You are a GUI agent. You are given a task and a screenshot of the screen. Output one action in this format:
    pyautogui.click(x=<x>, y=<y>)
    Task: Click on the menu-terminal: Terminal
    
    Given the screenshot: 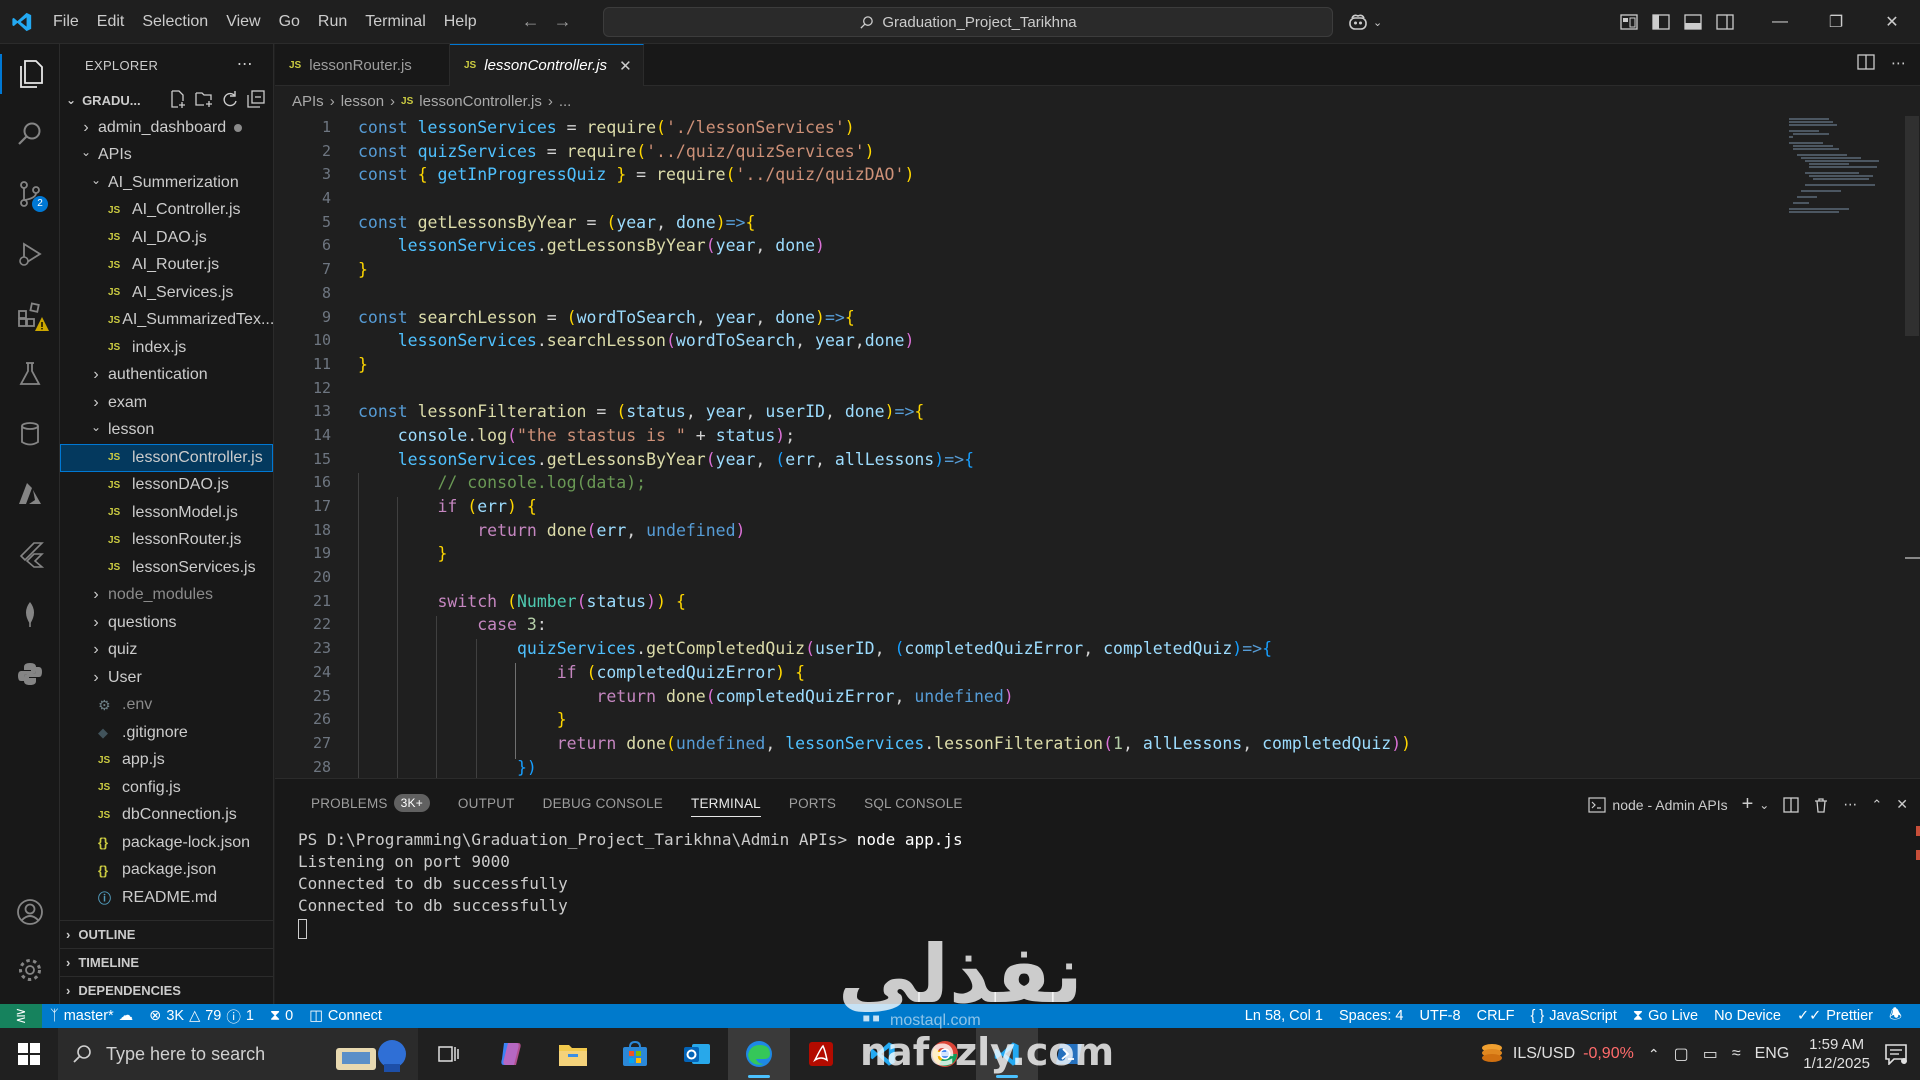 What is the action you would take?
    pyautogui.click(x=395, y=22)
    